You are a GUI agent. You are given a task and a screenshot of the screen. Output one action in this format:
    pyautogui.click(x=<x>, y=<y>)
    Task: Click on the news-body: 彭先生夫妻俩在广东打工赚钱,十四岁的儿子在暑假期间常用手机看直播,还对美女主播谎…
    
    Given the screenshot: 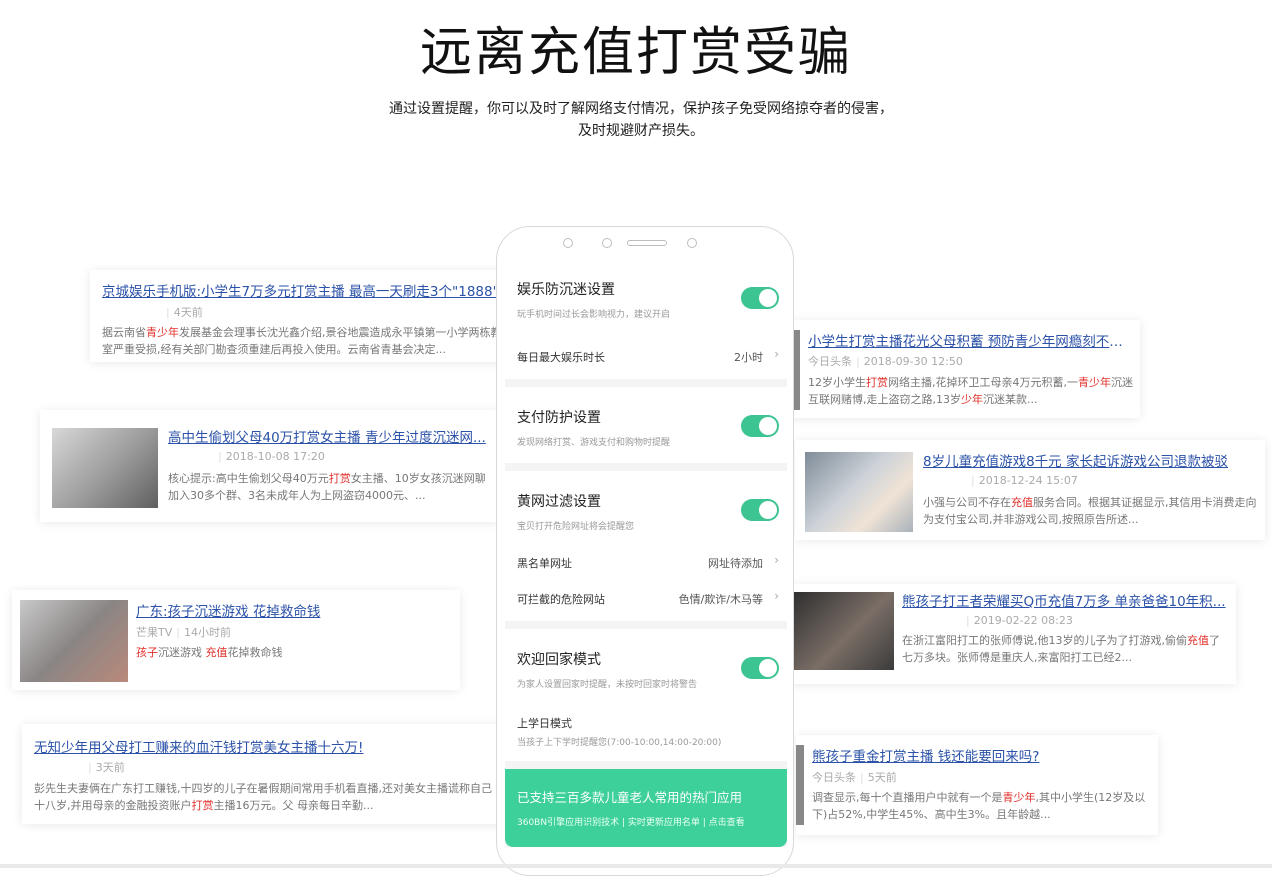 What is the action you would take?
    pyautogui.click(x=263, y=797)
    